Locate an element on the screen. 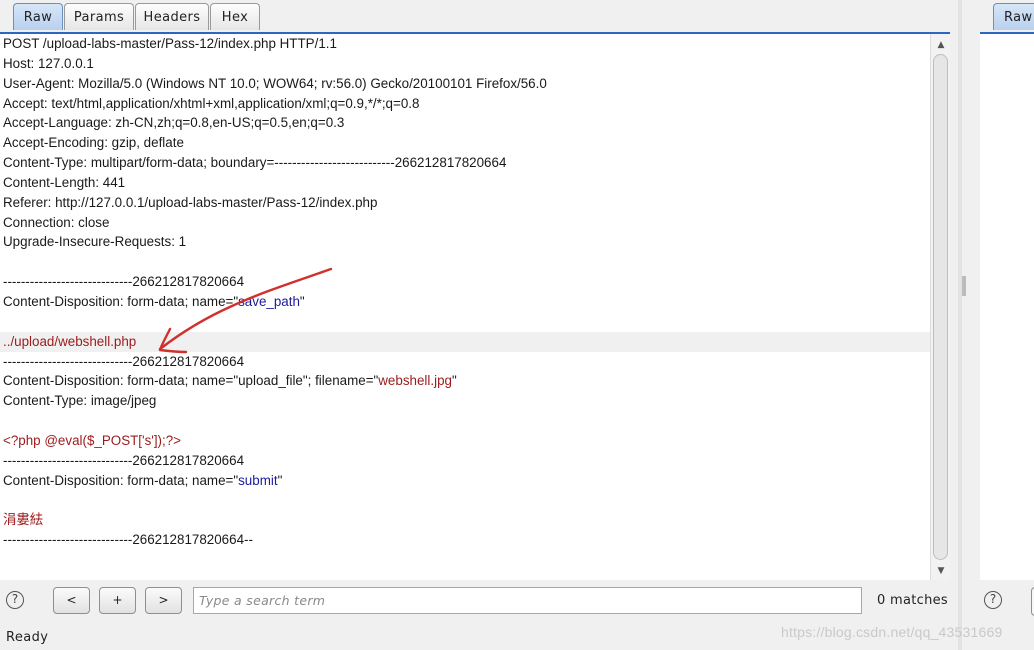 The height and width of the screenshot is (650, 1034). pane-splitter is located at coordinates (960, 325).